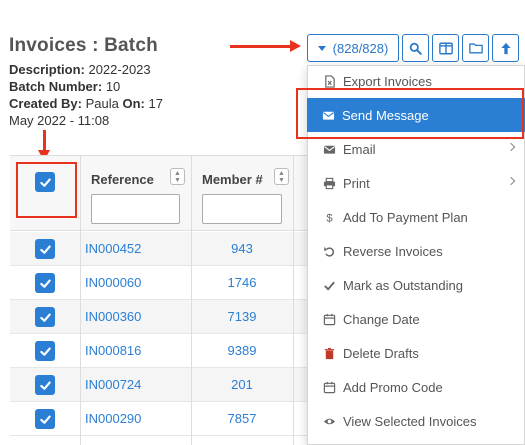  I want to click on dollar-icon: $, so click(329, 217).